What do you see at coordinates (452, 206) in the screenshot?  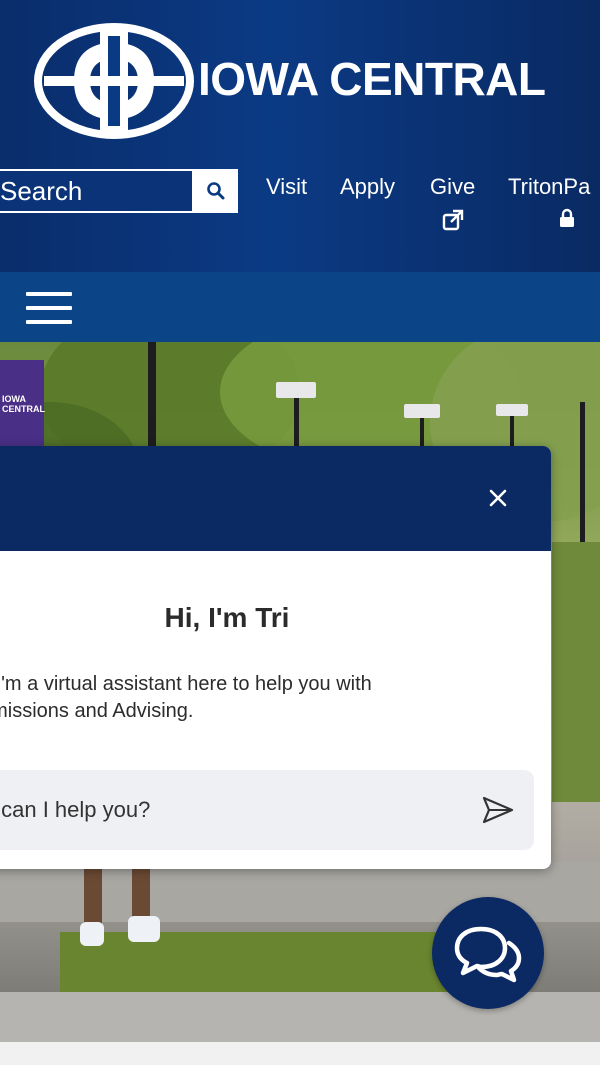 I see `give-link: Give` at bounding box center [452, 206].